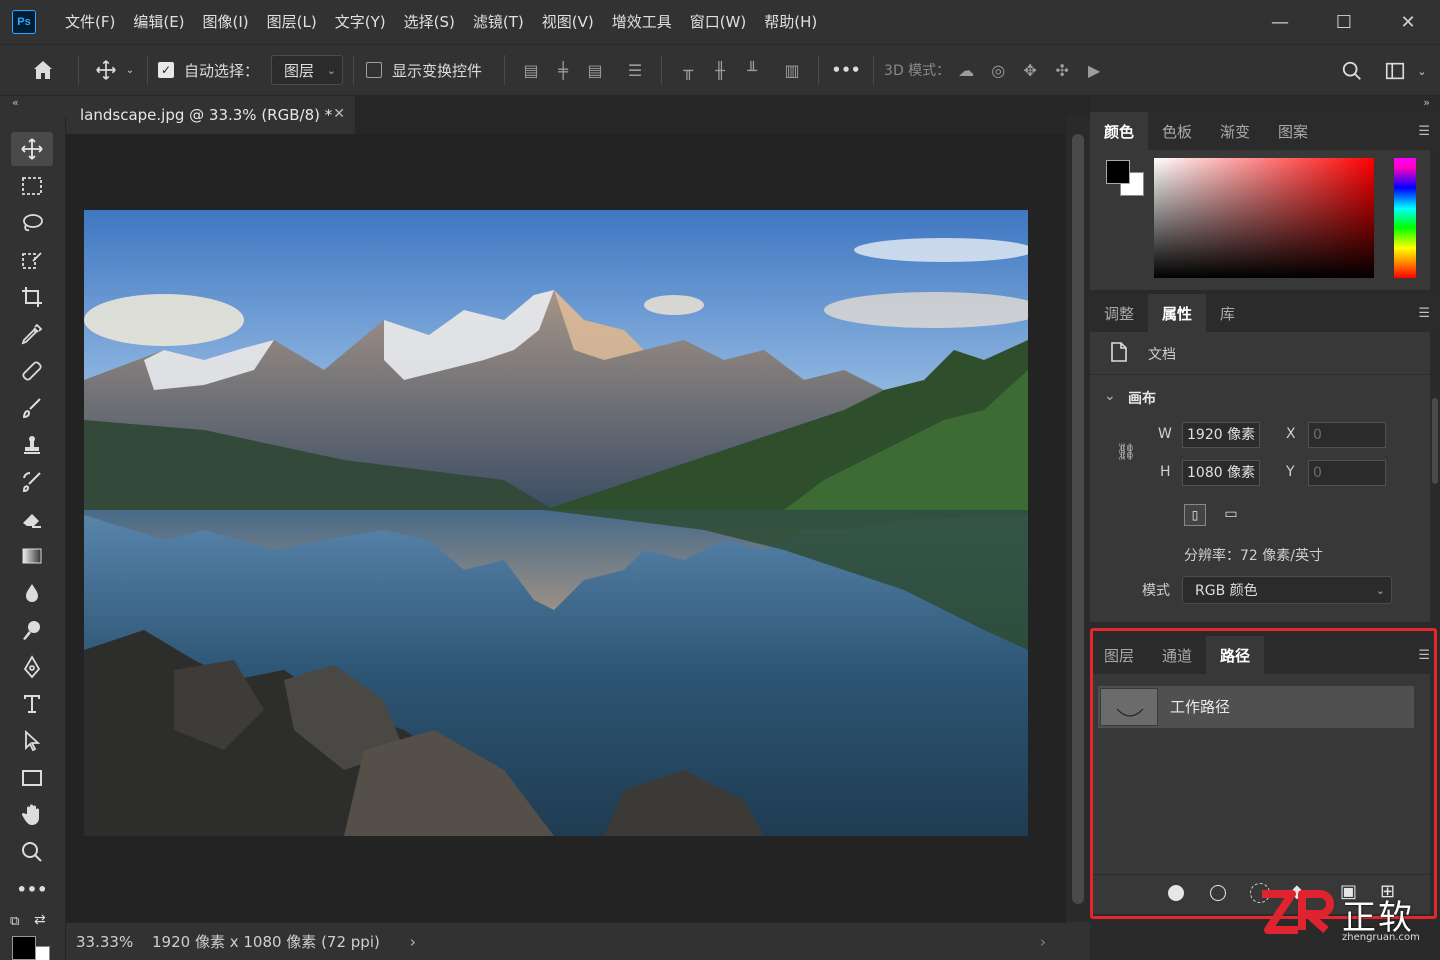 This screenshot has width=1440, height=960. What do you see at coordinates (90, 22) in the screenshot?
I see `menu-file: 文件(F)` at bounding box center [90, 22].